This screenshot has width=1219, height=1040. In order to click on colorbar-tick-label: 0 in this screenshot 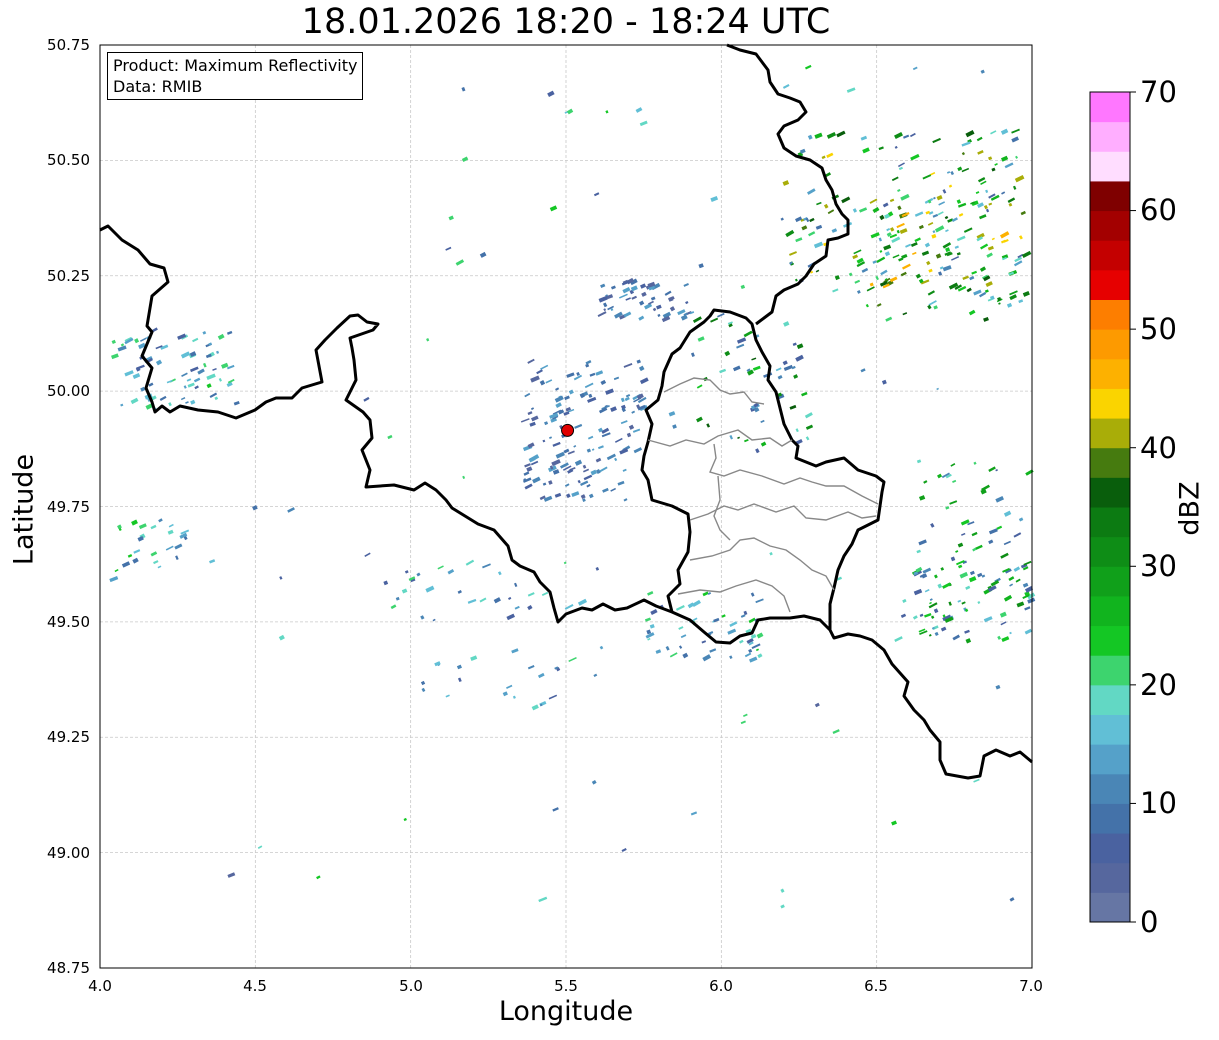, I will do `click(1149, 922)`.